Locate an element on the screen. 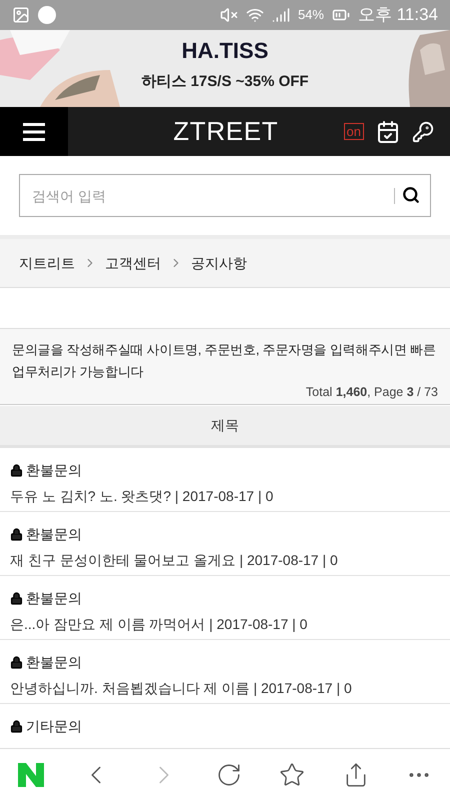 The width and height of the screenshot is (450, 800). post-info: 안녕하십니까. 처음뵙겠습니다 제 이름 | 2017-08-17 | 0 is located at coordinates (181, 688).